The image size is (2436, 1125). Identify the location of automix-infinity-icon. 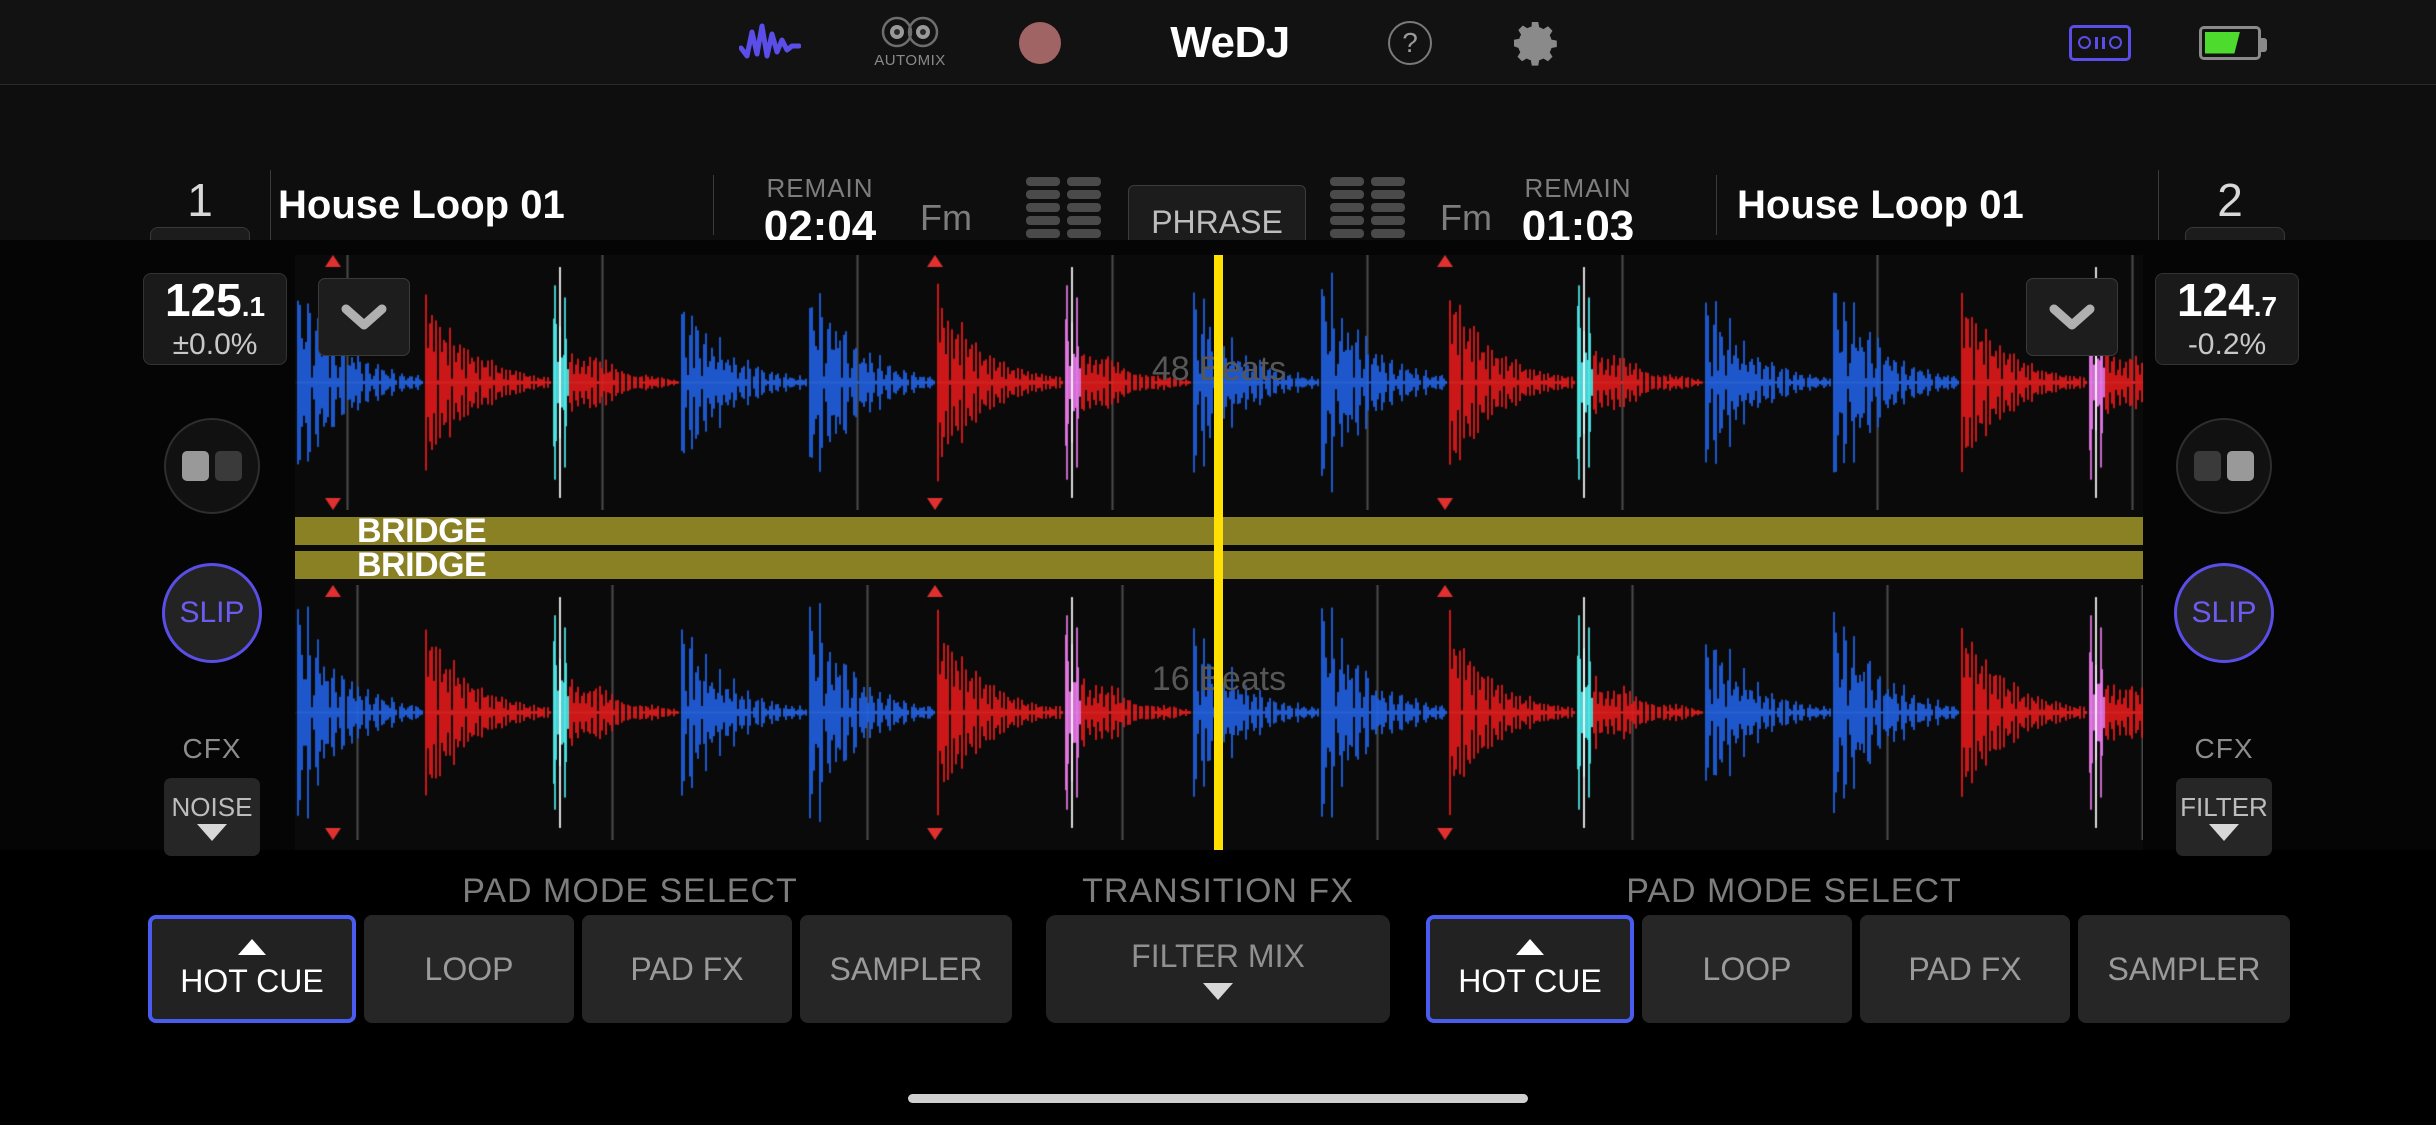
(910, 32).